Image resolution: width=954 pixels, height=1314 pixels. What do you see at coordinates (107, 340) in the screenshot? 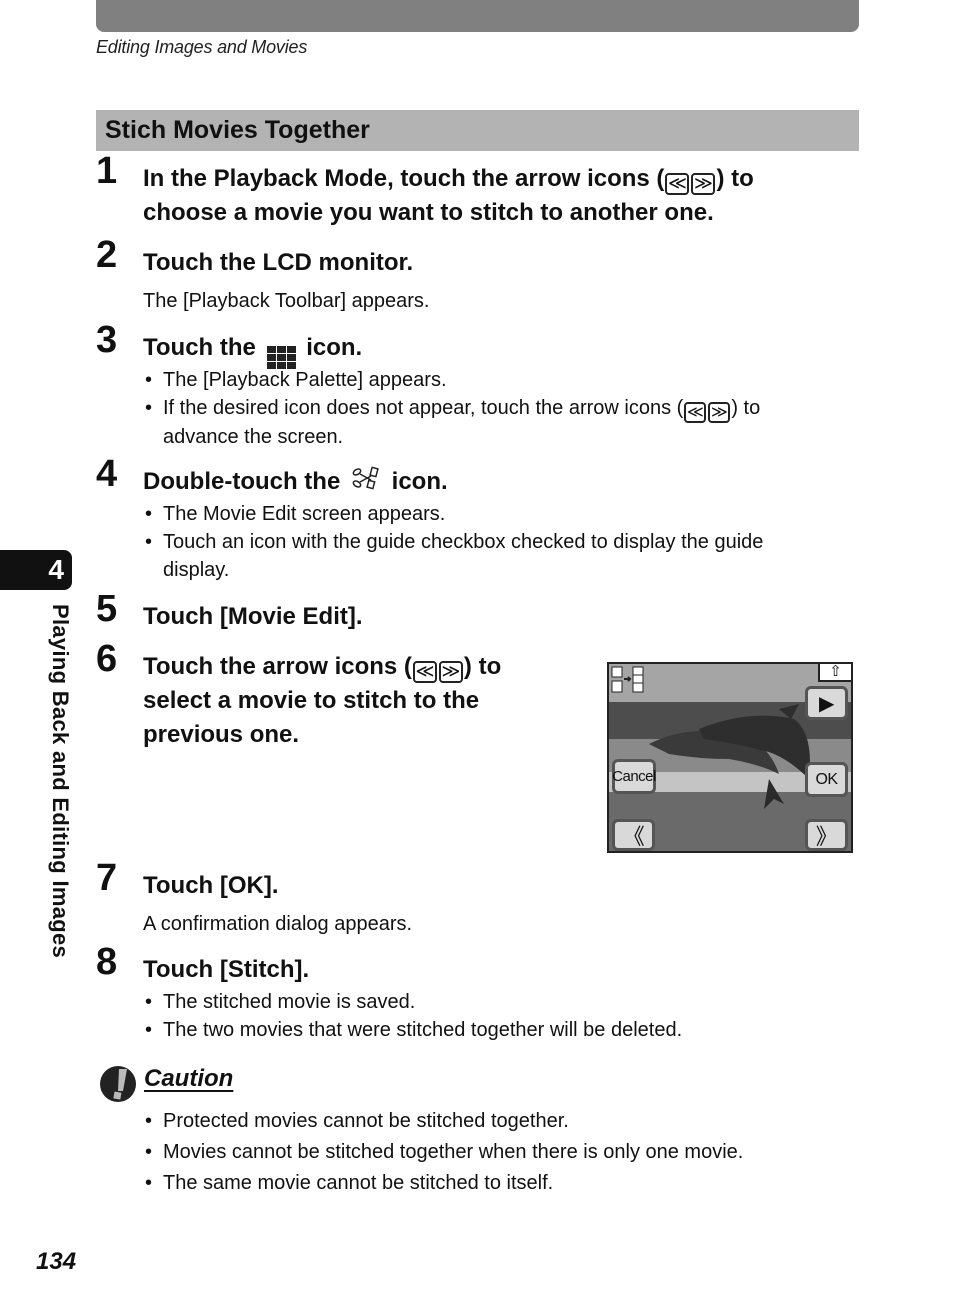
I see `step-number: 3` at bounding box center [107, 340].